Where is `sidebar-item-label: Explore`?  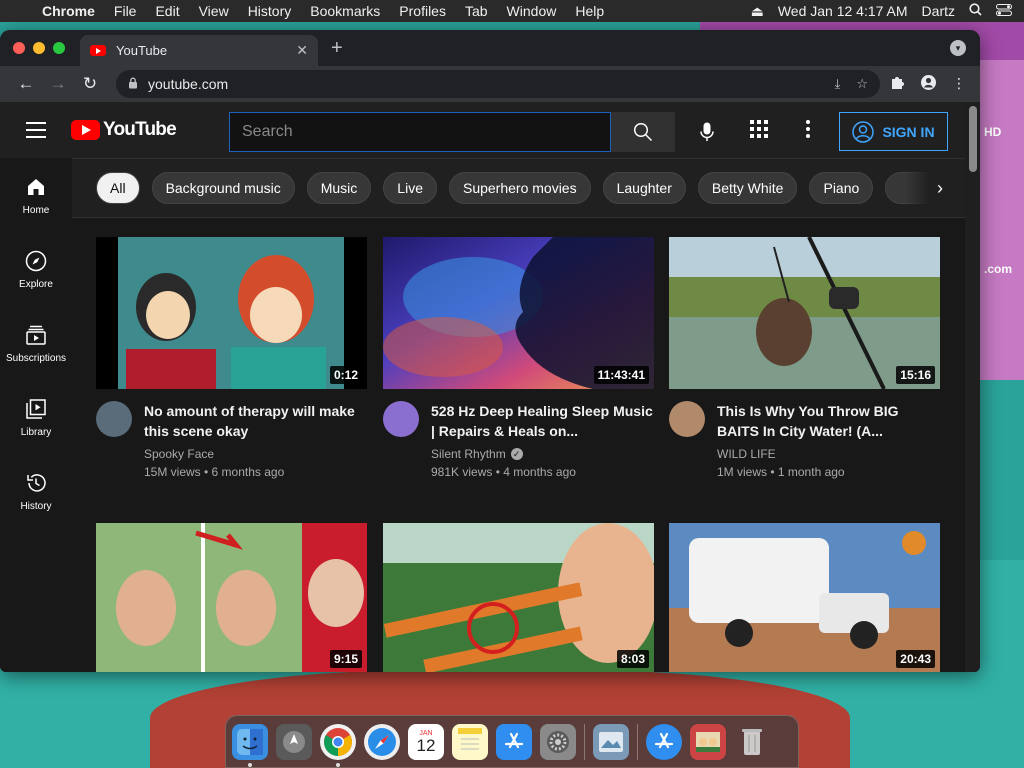 sidebar-item-label: Explore is located at coordinates (36, 284).